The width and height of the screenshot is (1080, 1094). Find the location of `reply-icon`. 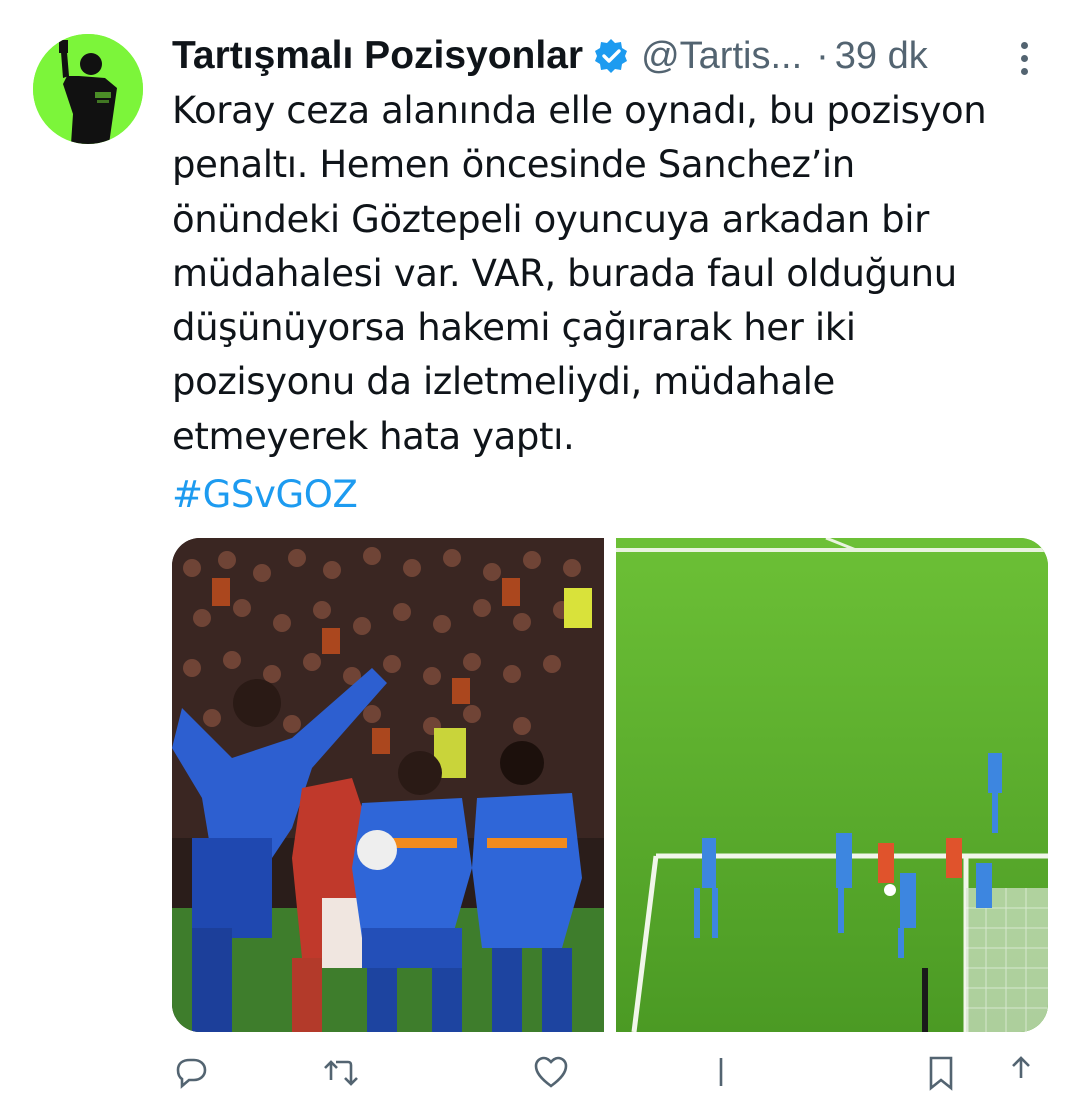

reply-icon is located at coordinates (191, 1073).